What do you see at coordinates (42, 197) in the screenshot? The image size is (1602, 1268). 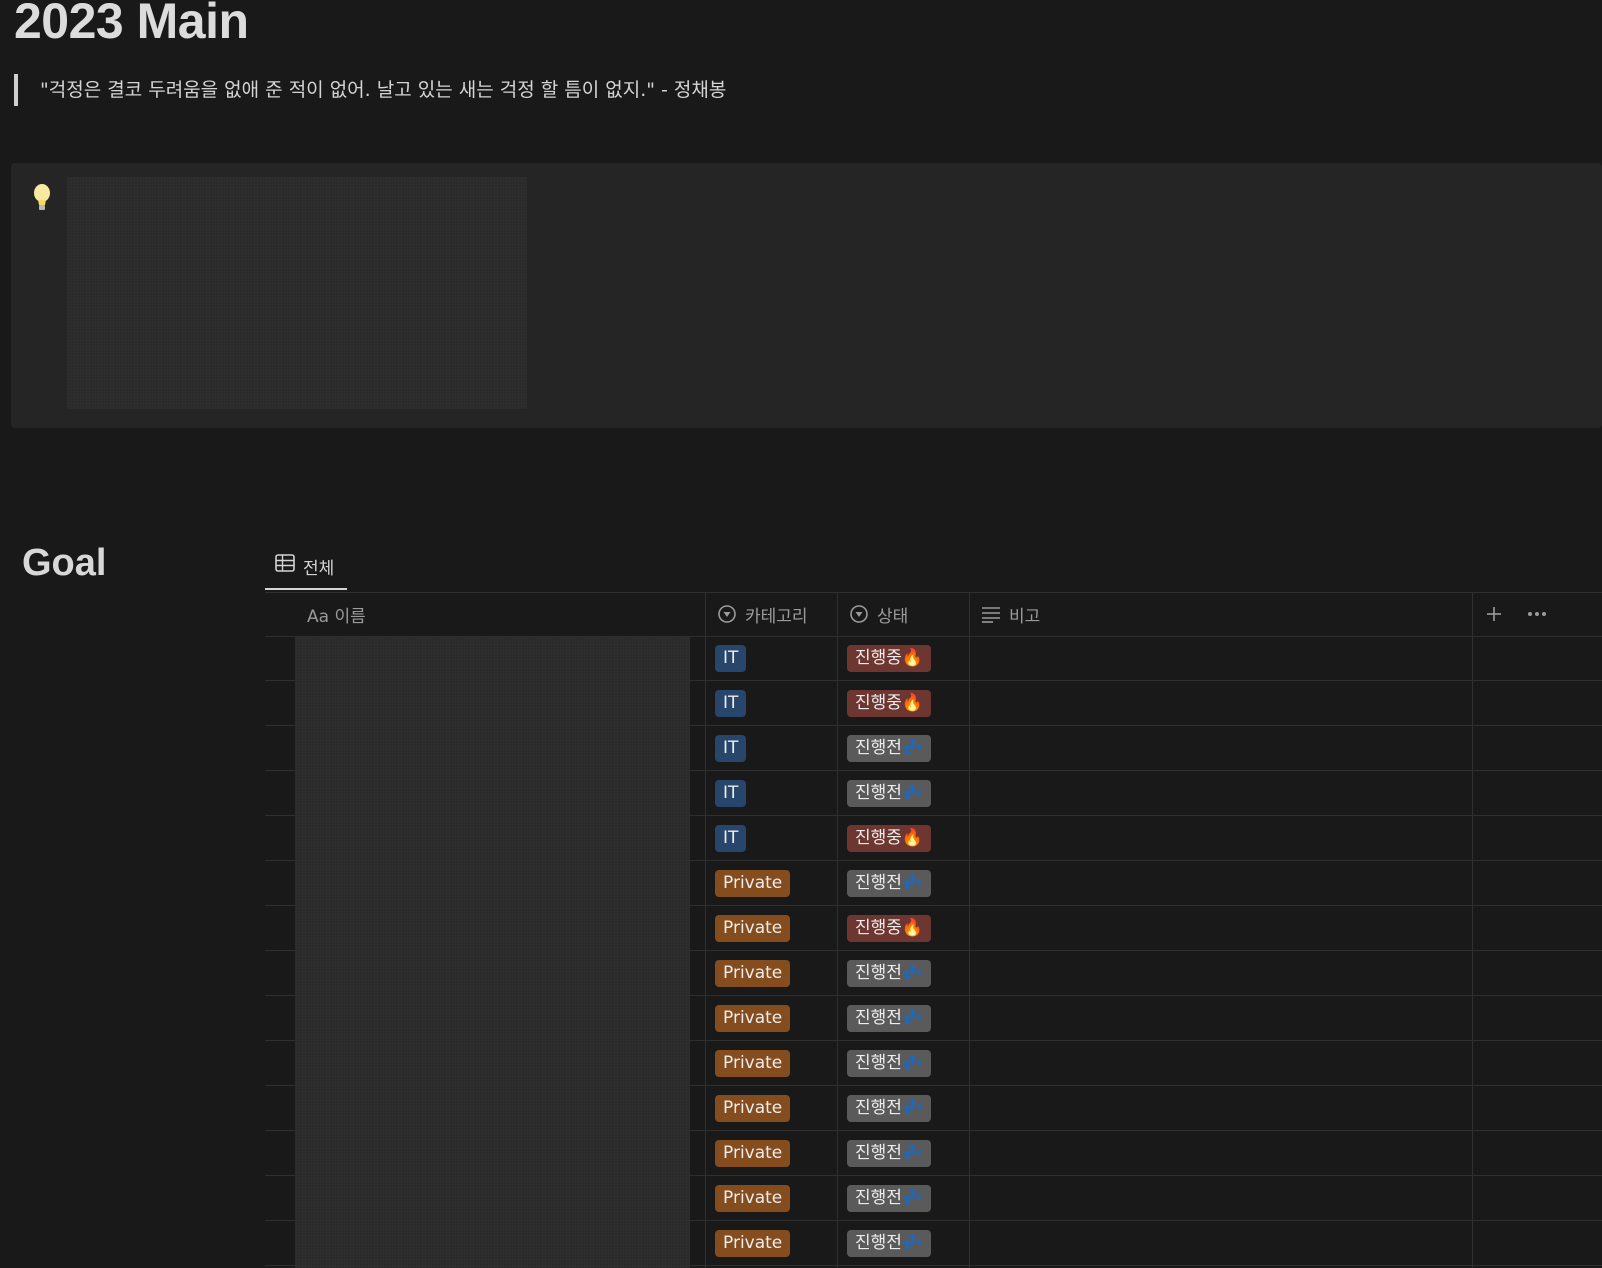 I see `lightbulb-icon` at bounding box center [42, 197].